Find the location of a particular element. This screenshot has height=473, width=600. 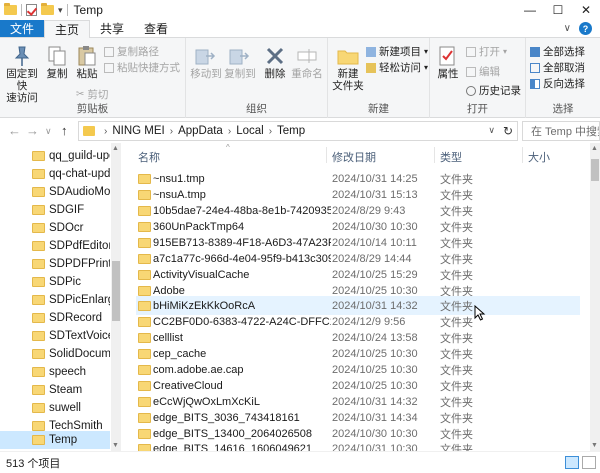

move-to-button: 移动到 is located at coordinates (206, 62).